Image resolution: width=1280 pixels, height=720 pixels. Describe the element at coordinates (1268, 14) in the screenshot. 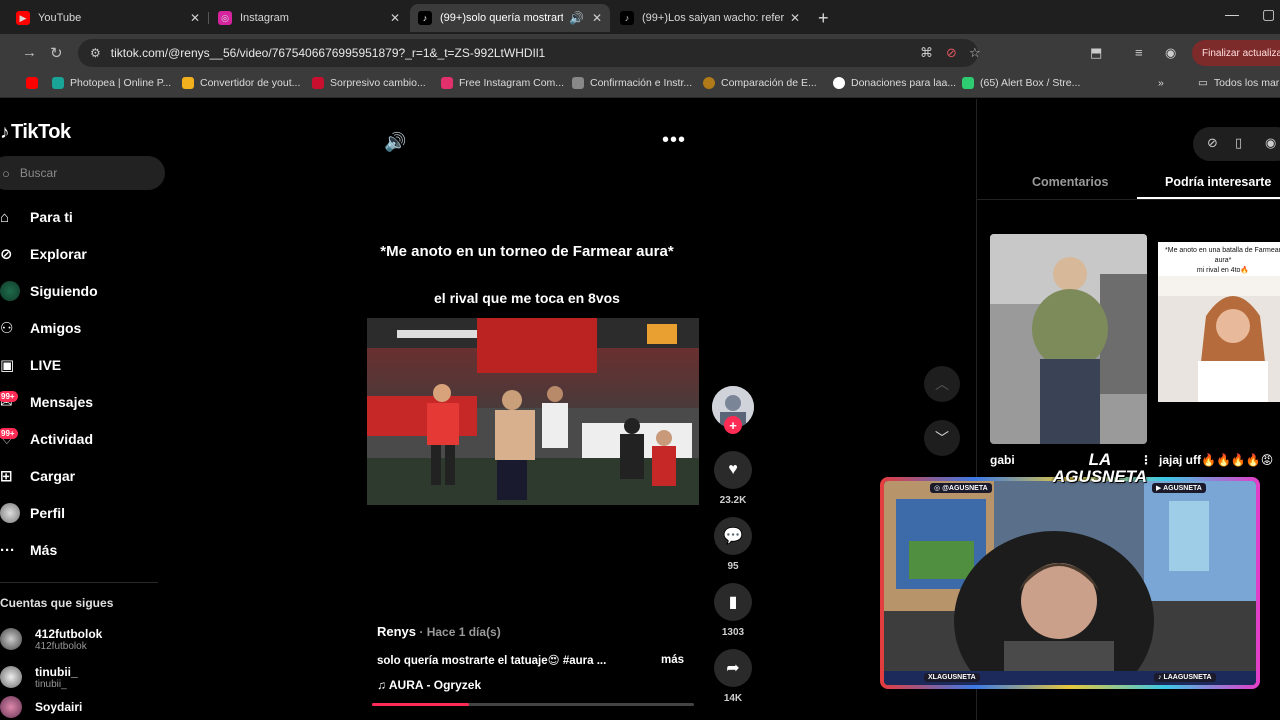

I see `maximize-button: ▢` at that location.